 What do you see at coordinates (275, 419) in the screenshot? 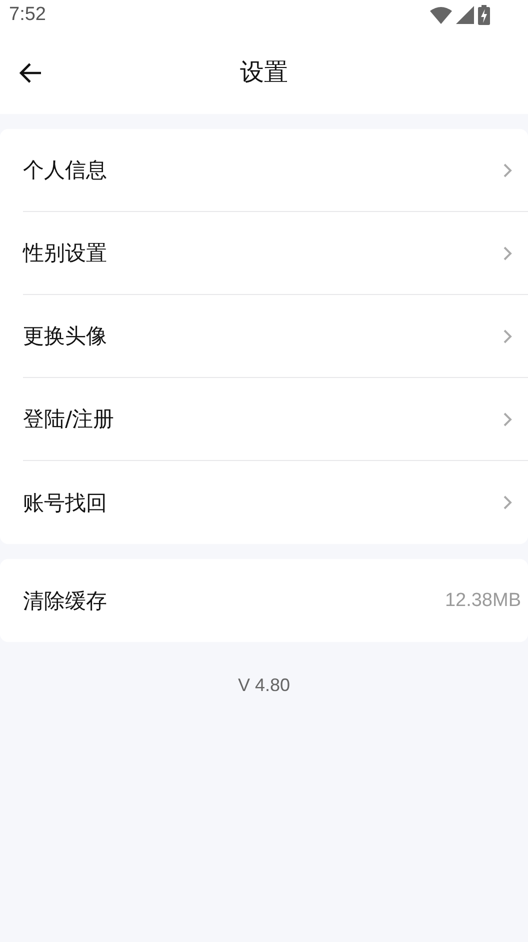
I see `settings-row: 登陆/注册` at bounding box center [275, 419].